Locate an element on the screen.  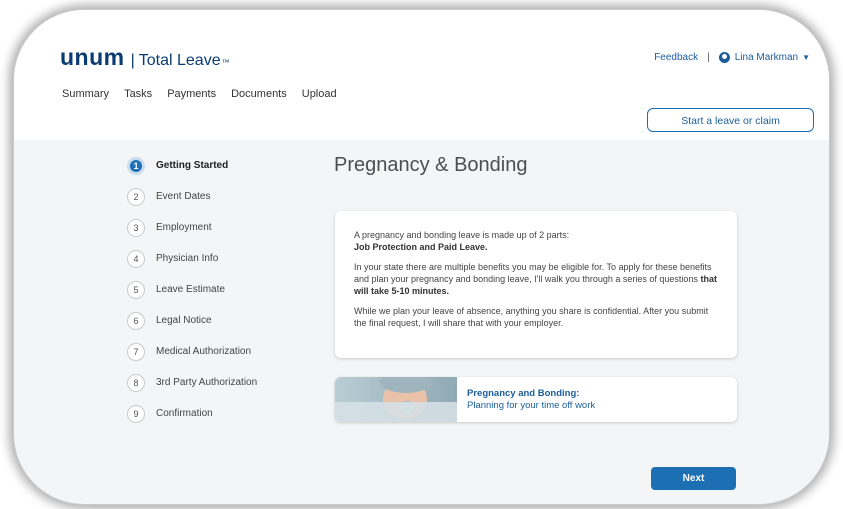
next-button: Next is located at coordinates (693, 478).